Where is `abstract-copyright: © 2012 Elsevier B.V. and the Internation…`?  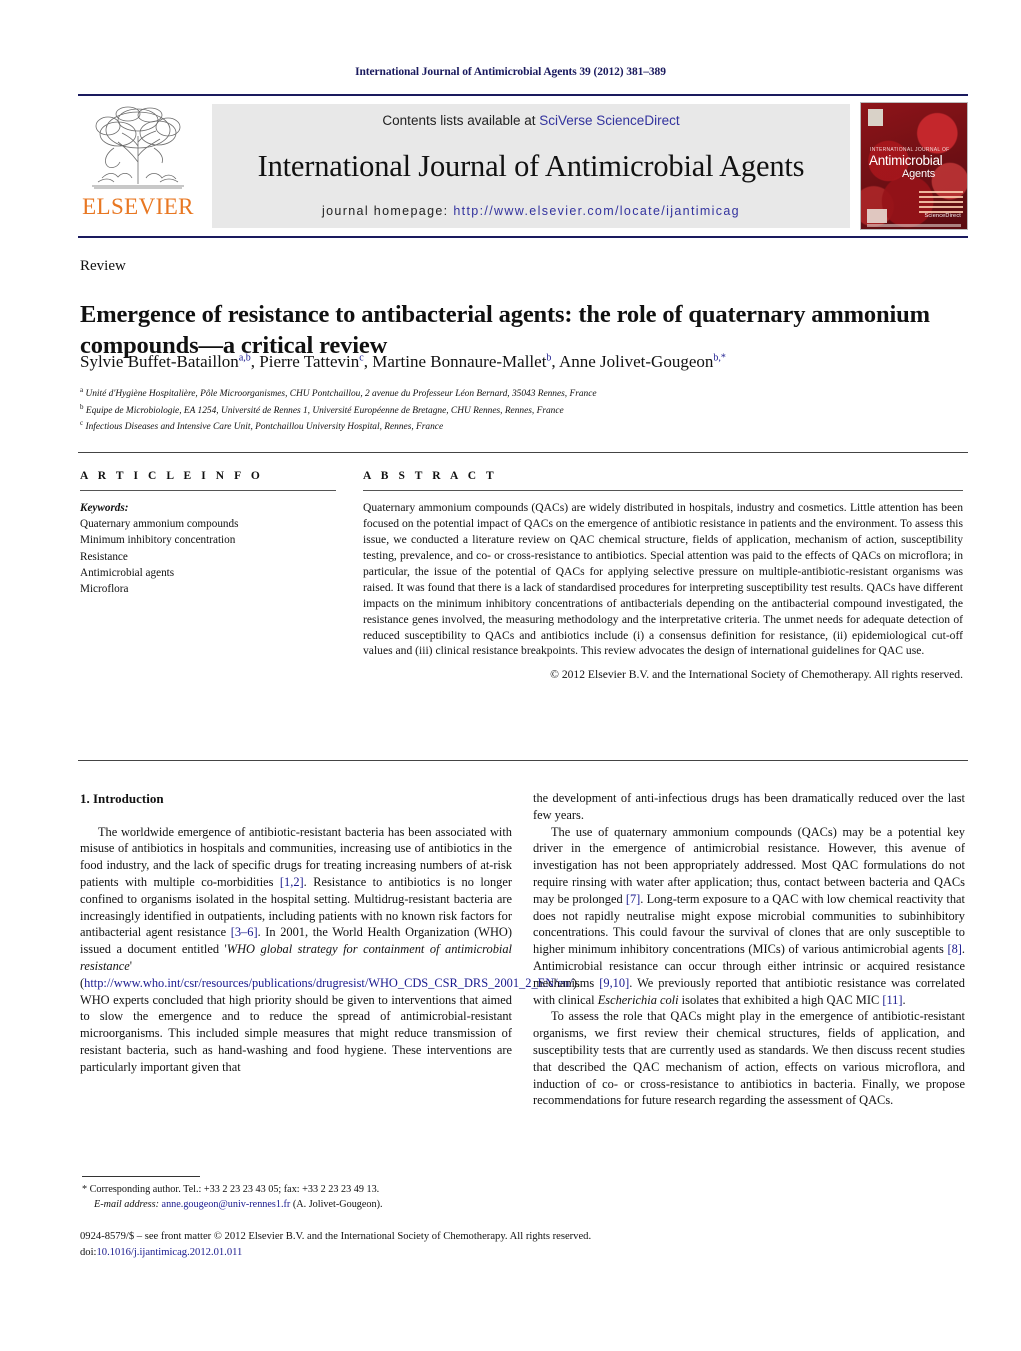
abstract-copyright: © 2012 Elsevier B.V. and the Internation… is located at coordinates (756, 675).